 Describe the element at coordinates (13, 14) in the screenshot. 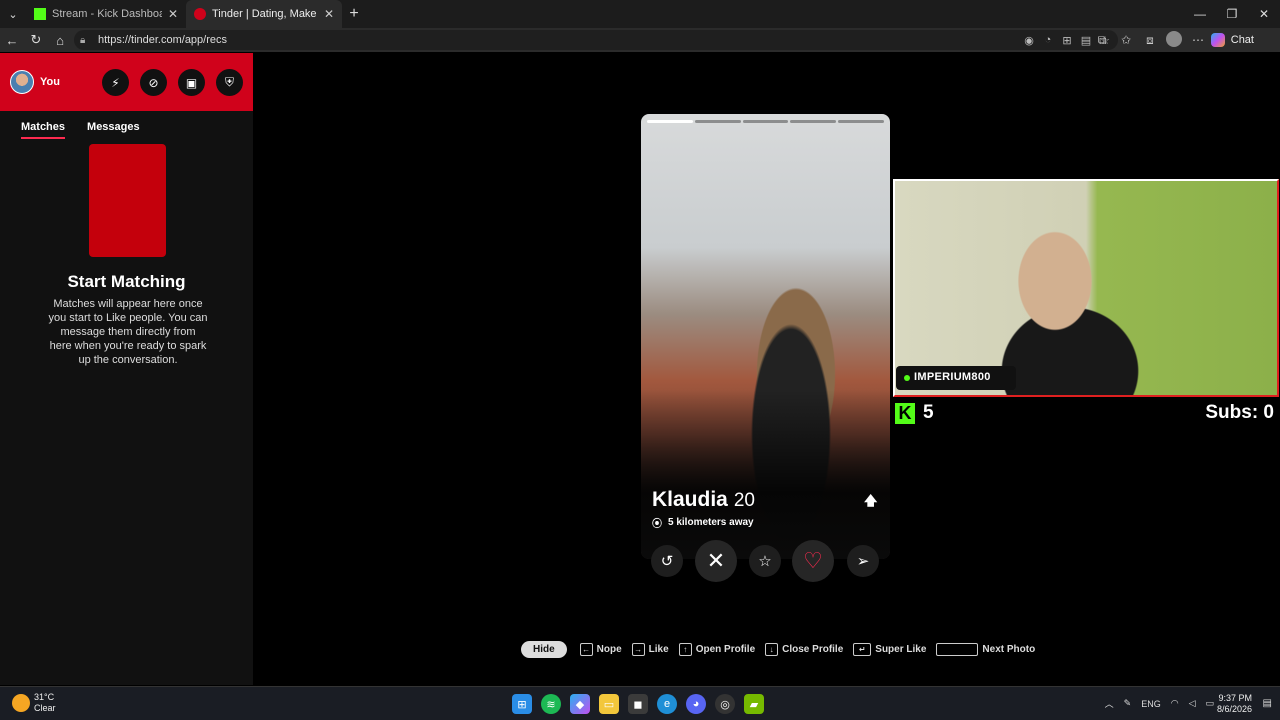

I see `tab-actions-menu-icon: ⌄` at that location.